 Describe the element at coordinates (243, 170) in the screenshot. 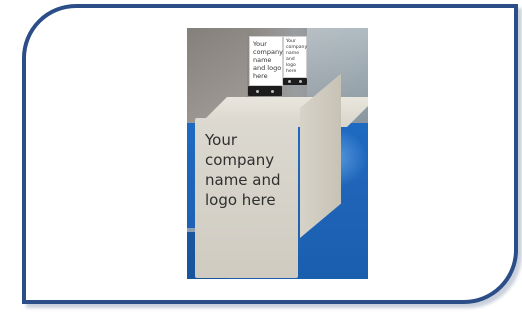

I see `table-branding-text: Your company name and logo here` at that location.